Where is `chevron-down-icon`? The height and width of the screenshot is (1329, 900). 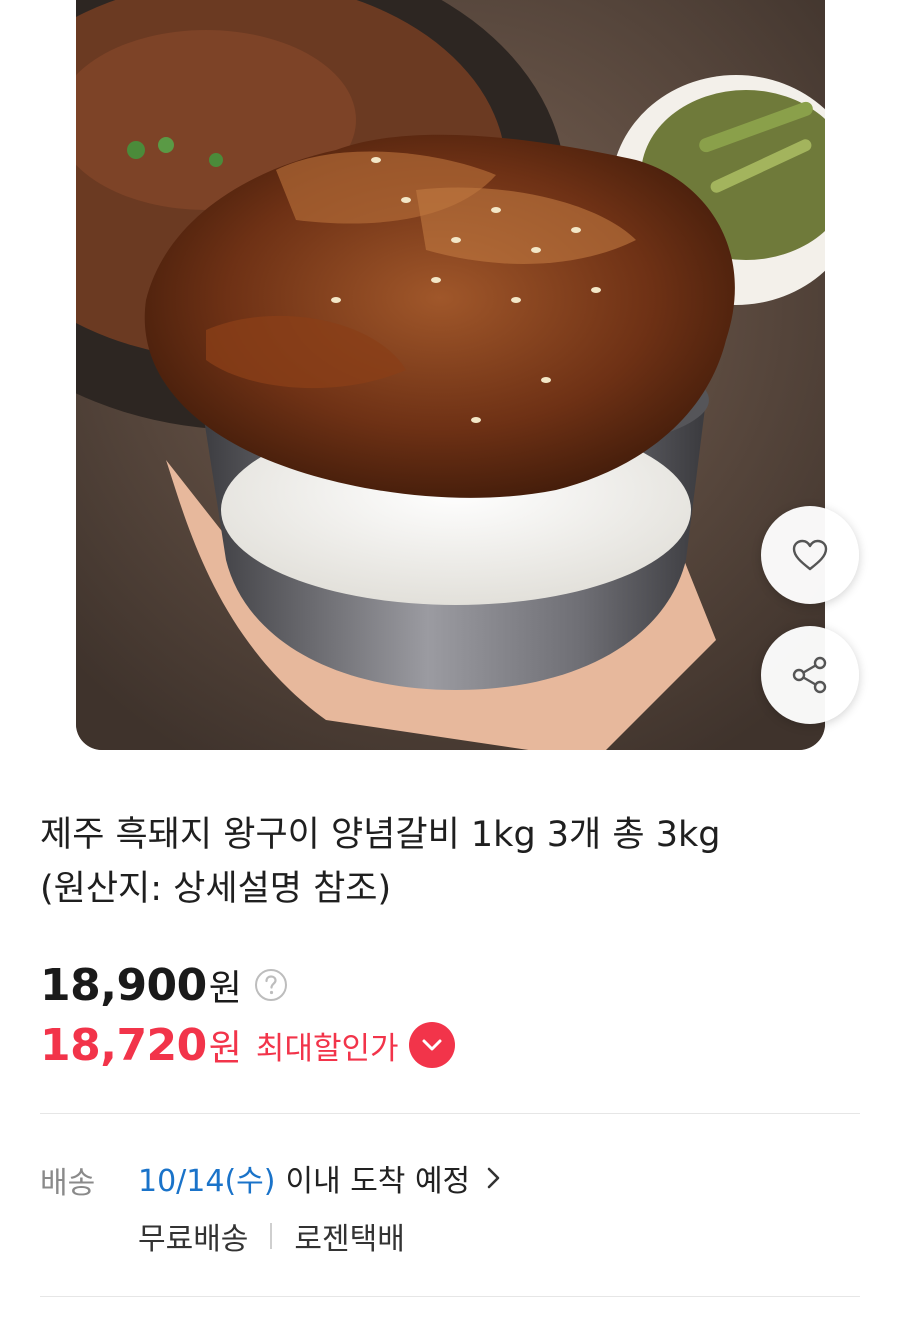
chevron-down-icon is located at coordinates (432, 1045).